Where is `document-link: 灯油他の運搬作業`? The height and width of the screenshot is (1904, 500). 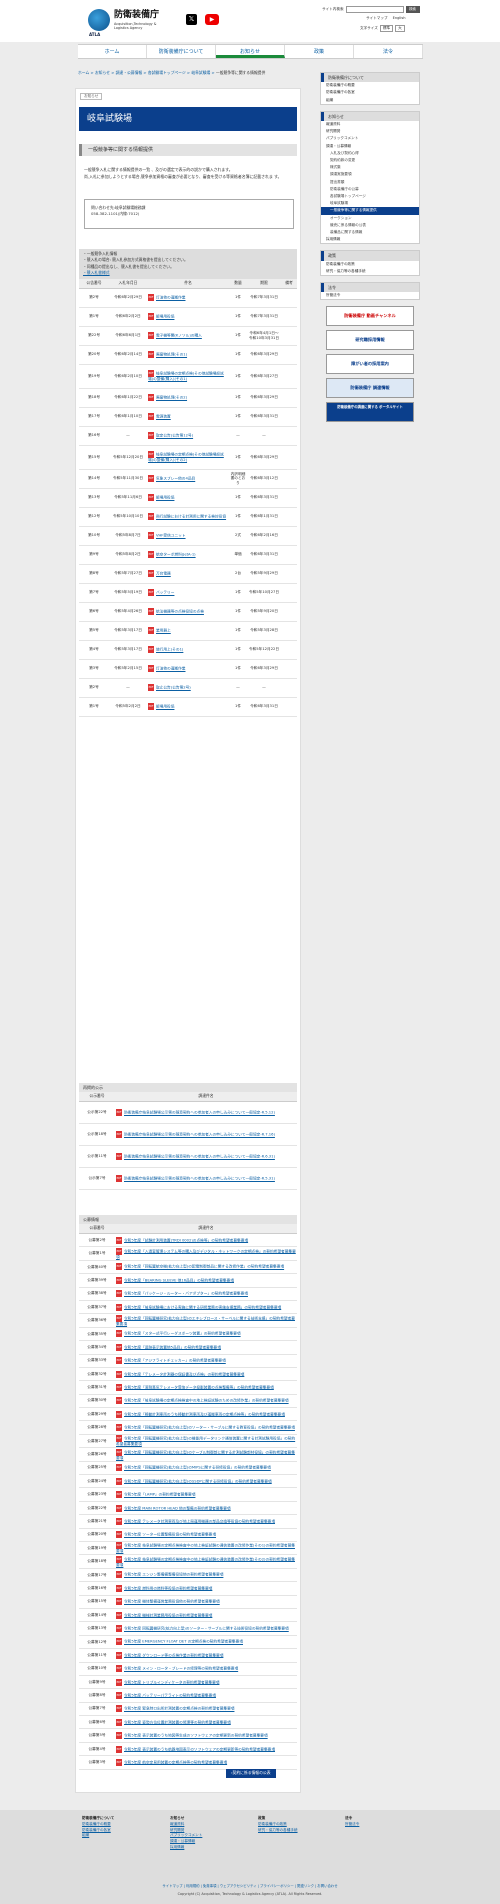
document-link: 灯油他の運搬作業 is located at coordinates (171, 298).